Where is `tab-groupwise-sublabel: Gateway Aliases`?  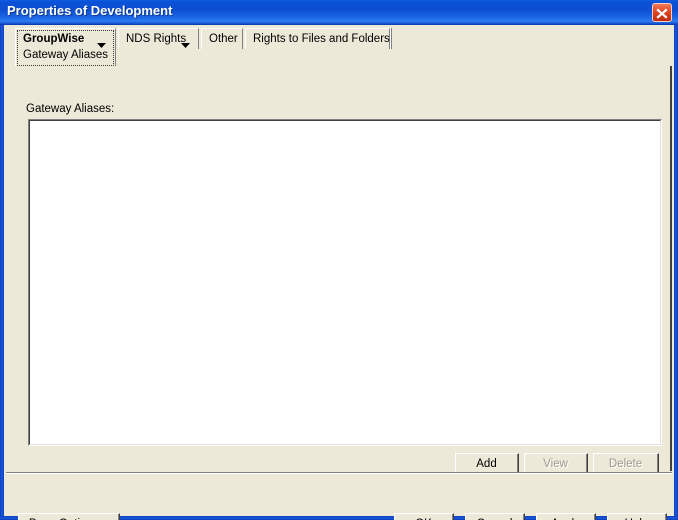
tab-groupwise-sublabel: Gateway Aliases is located at coordinates (66, 55).